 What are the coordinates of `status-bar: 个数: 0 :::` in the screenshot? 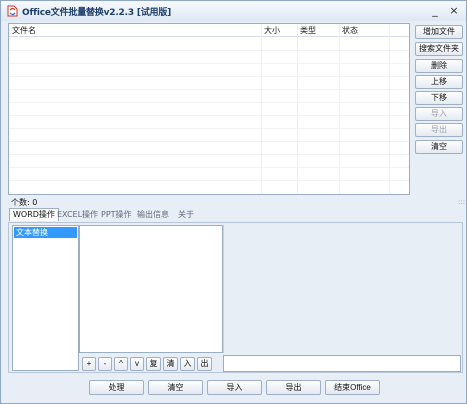 It's located at (236, 202).